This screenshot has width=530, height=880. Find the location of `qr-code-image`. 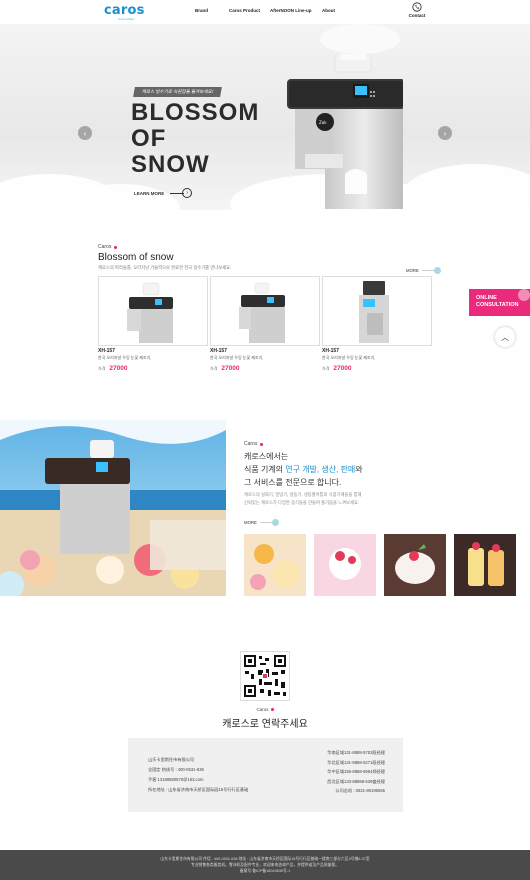

qr-code-image is located at coordinates (265, 676).